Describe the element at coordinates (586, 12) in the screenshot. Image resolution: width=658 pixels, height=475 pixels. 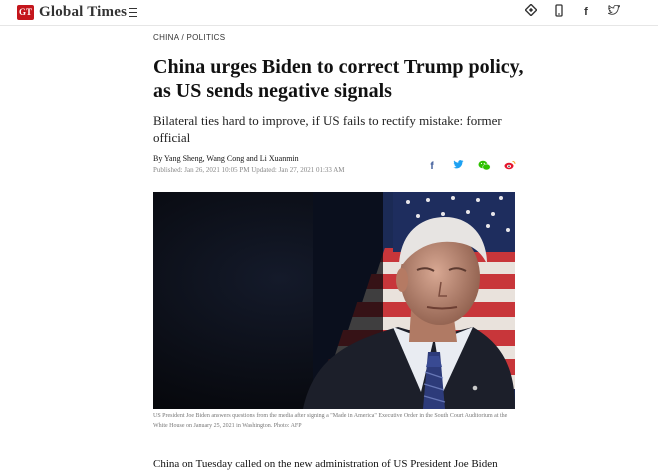
I see `facebook-icon: f` at that location.